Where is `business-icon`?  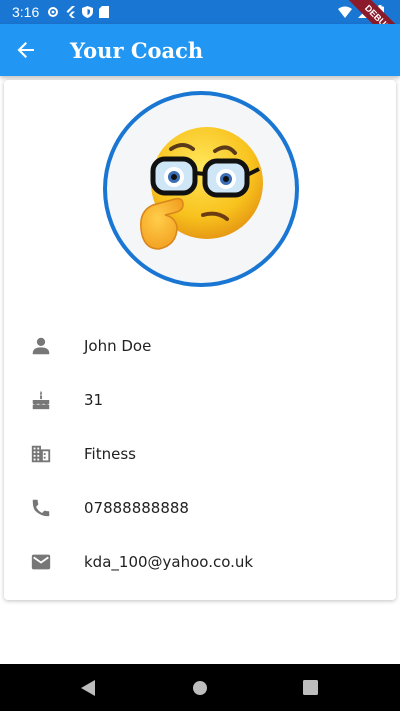
business-icon is located at coordinates (41, 454).